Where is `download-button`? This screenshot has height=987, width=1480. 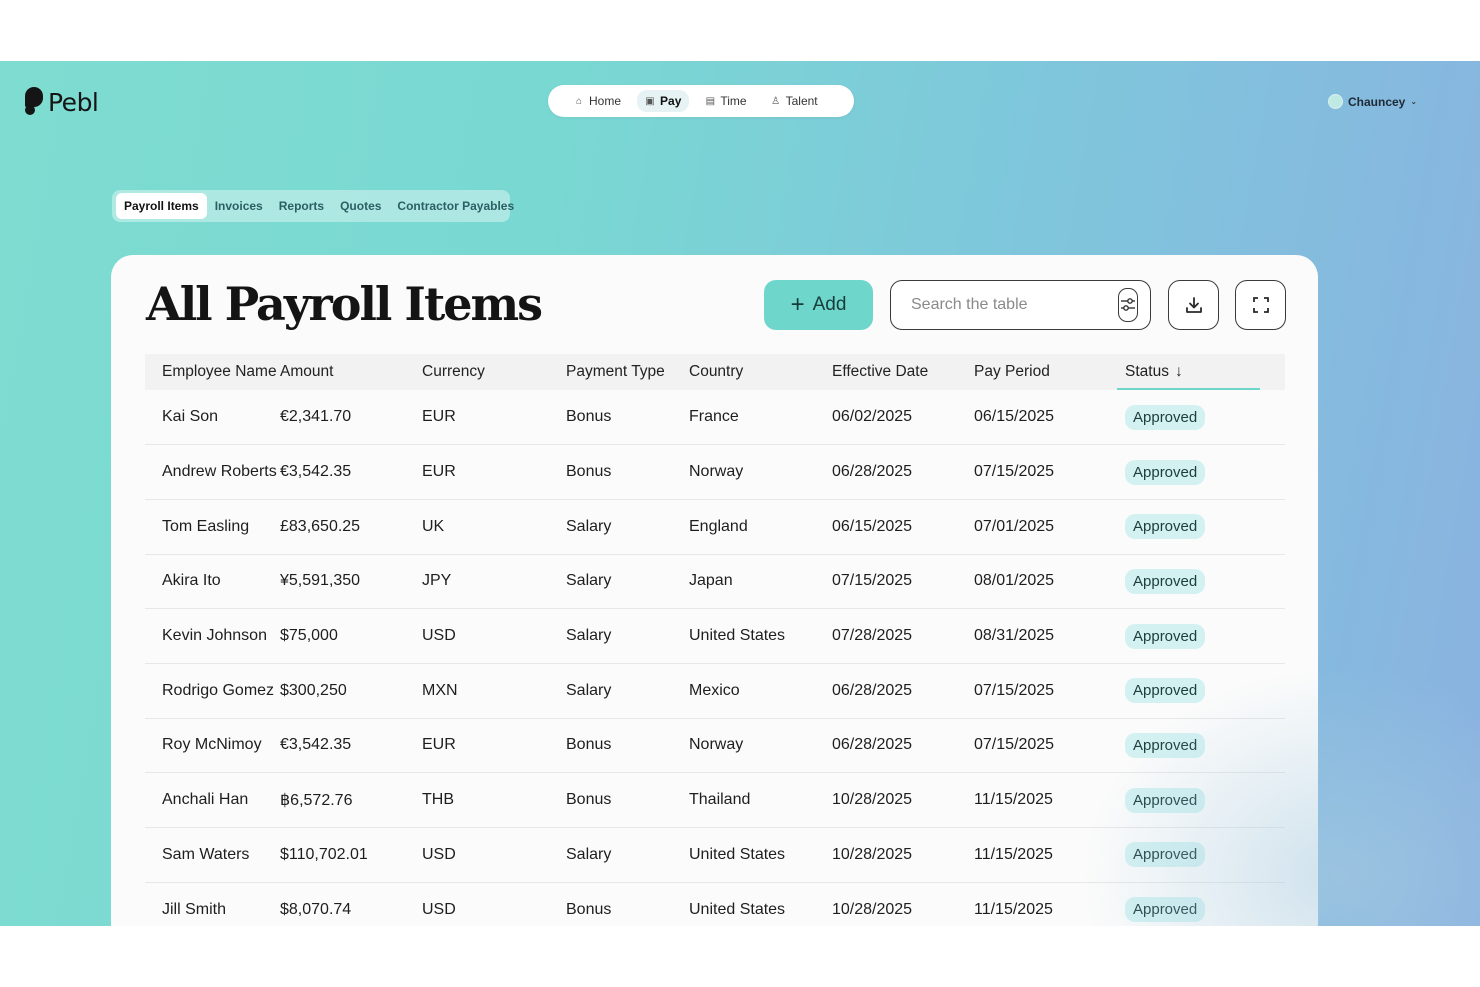 download-button is located at coordinates (1193, 305).